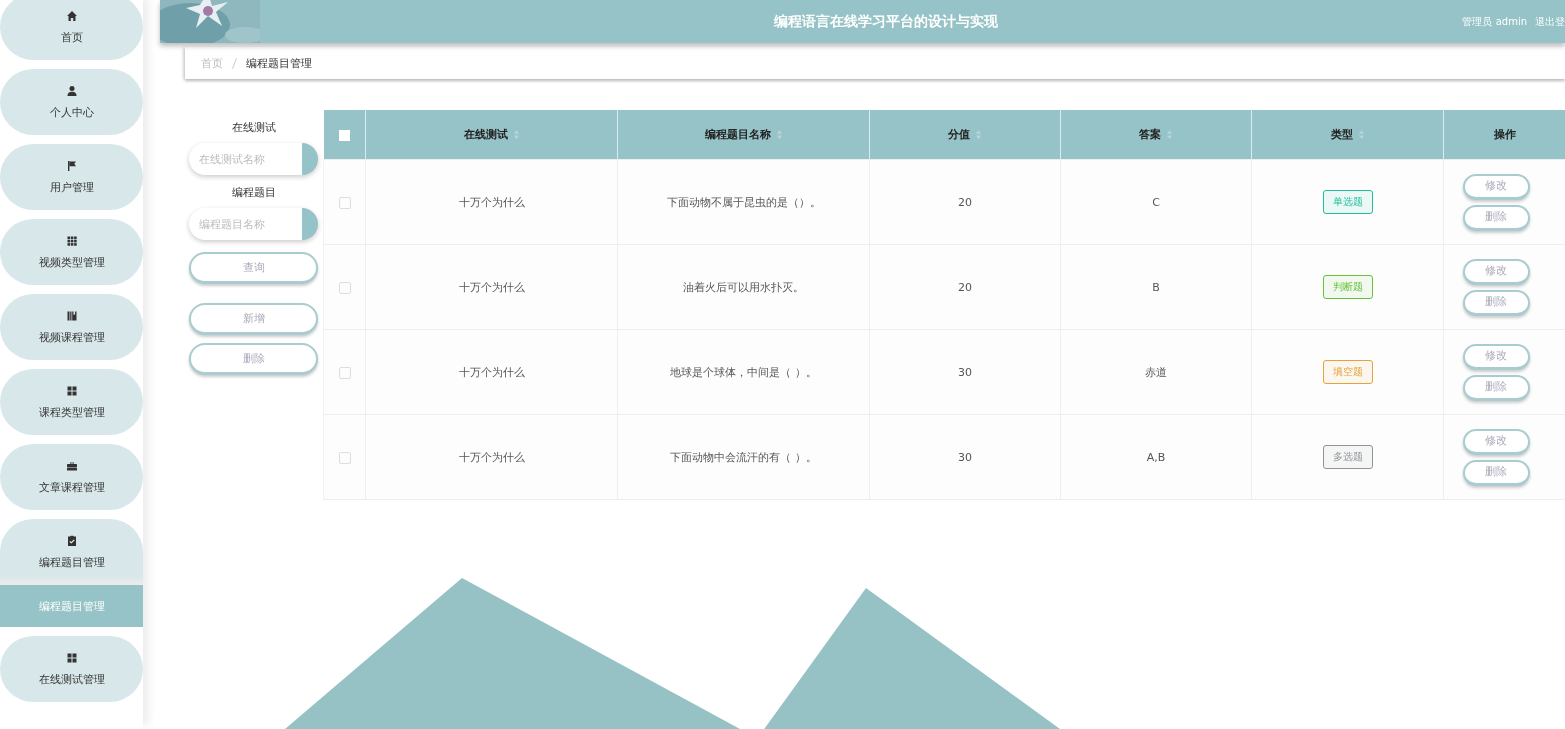 Image resolution: width=1565 pixels, height=729 pixels. Describe the element at coordinates (737, 134) in the screenshot. I see `column-header: 编程题目名称` at that location.